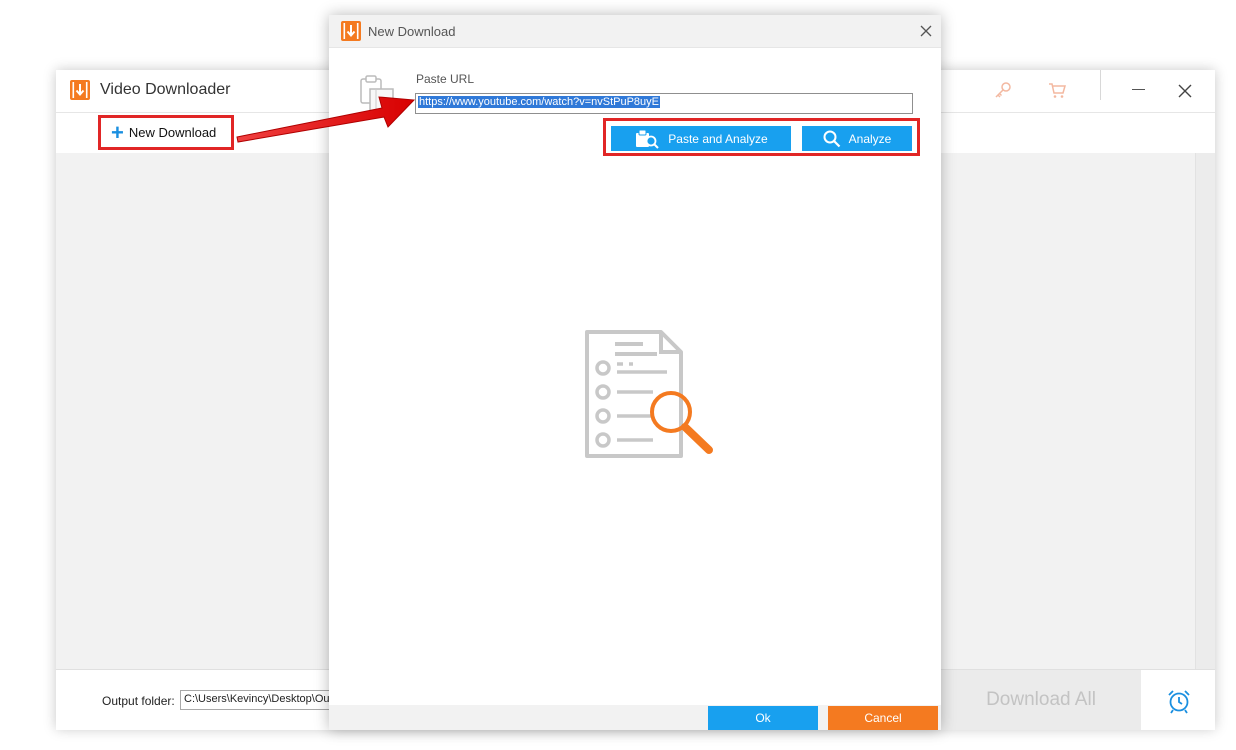  I want to click on paste-url-label: Paste URL, so click(445, 79).